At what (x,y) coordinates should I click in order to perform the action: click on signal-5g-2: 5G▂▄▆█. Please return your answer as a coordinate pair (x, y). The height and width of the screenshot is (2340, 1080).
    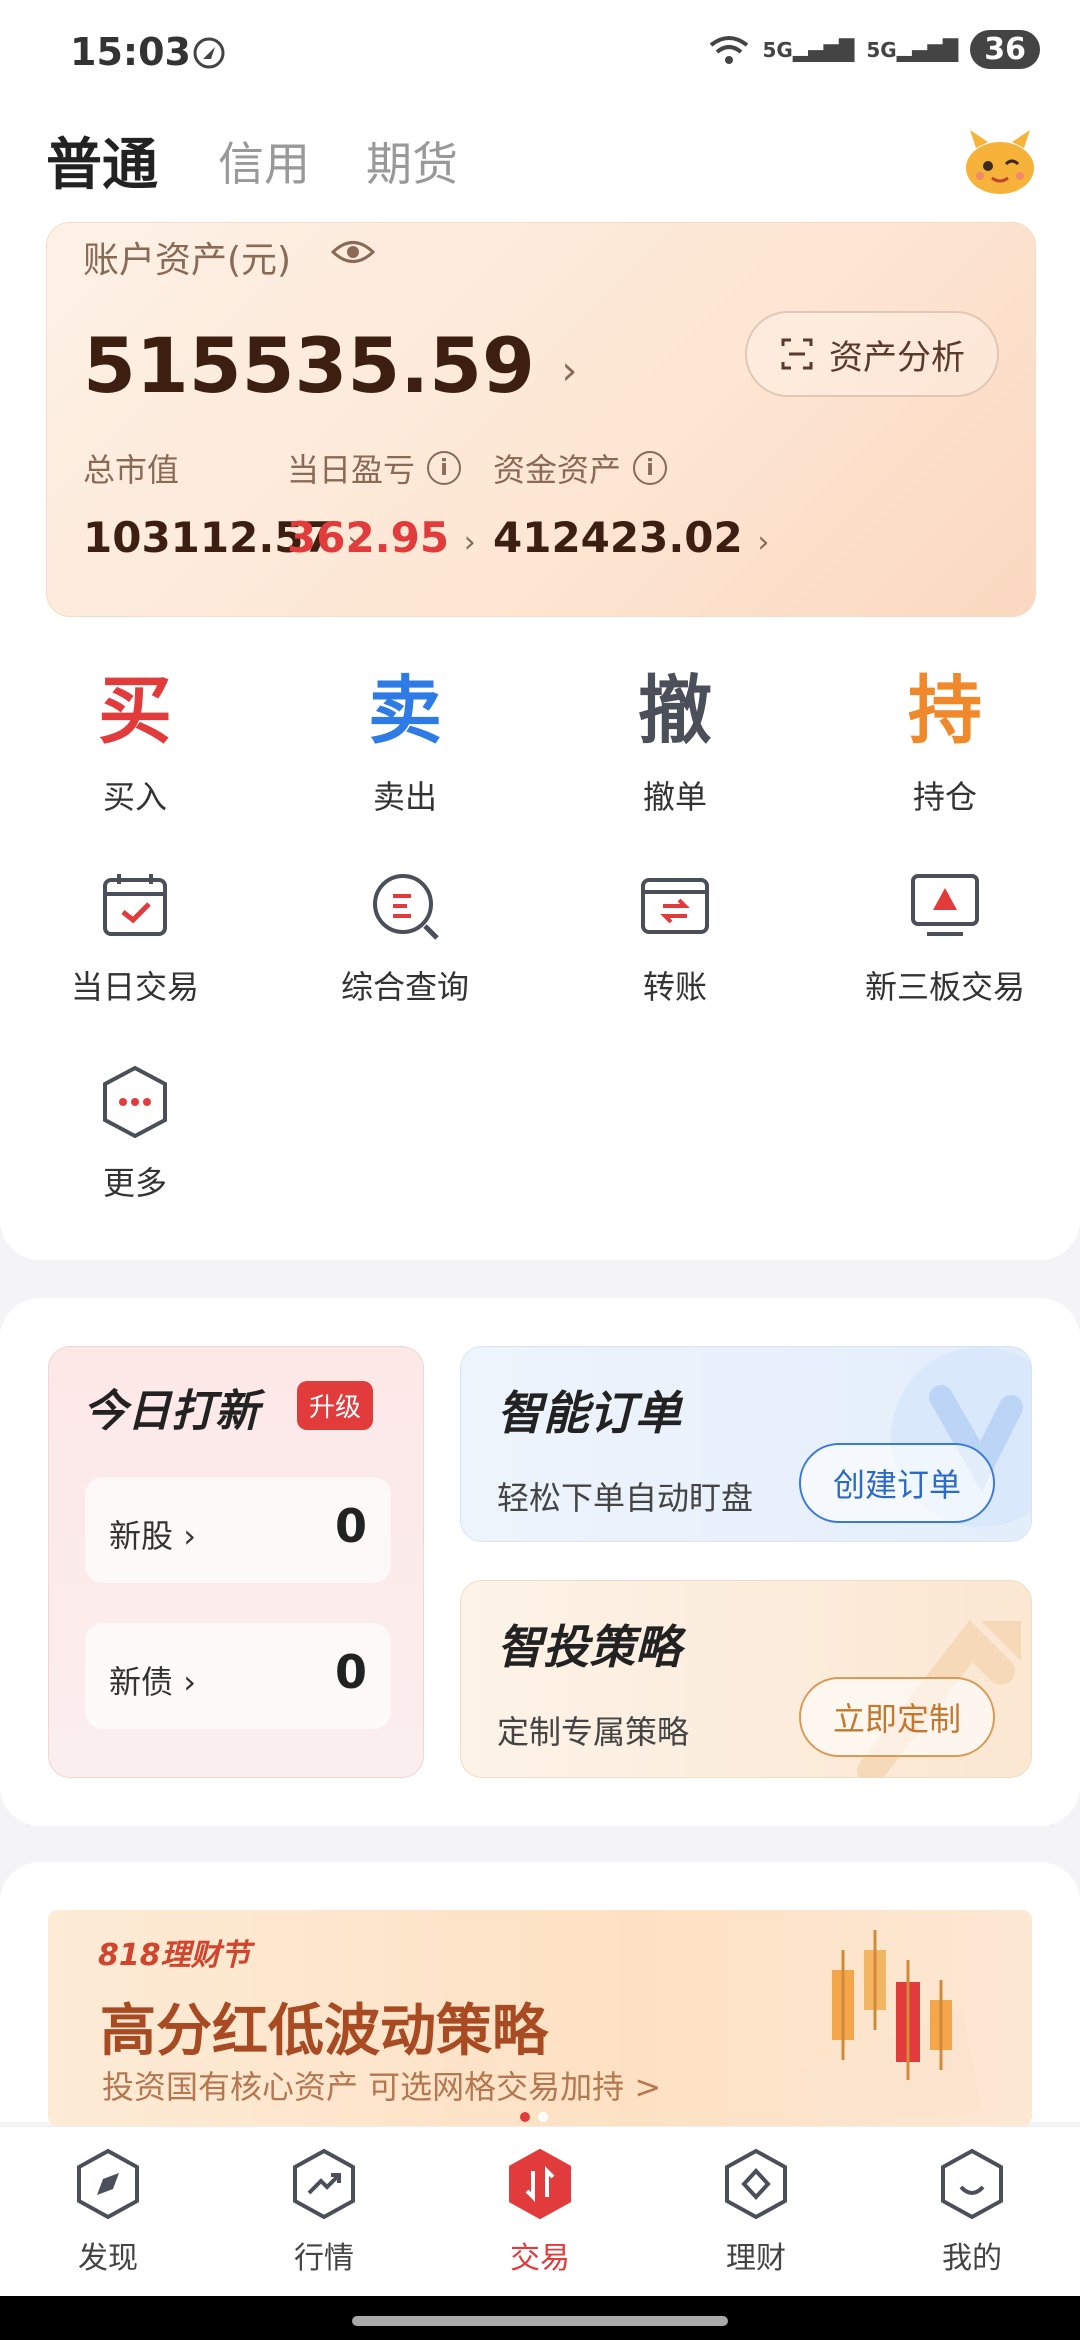
    Looking at the image, I should click on (912, 49).